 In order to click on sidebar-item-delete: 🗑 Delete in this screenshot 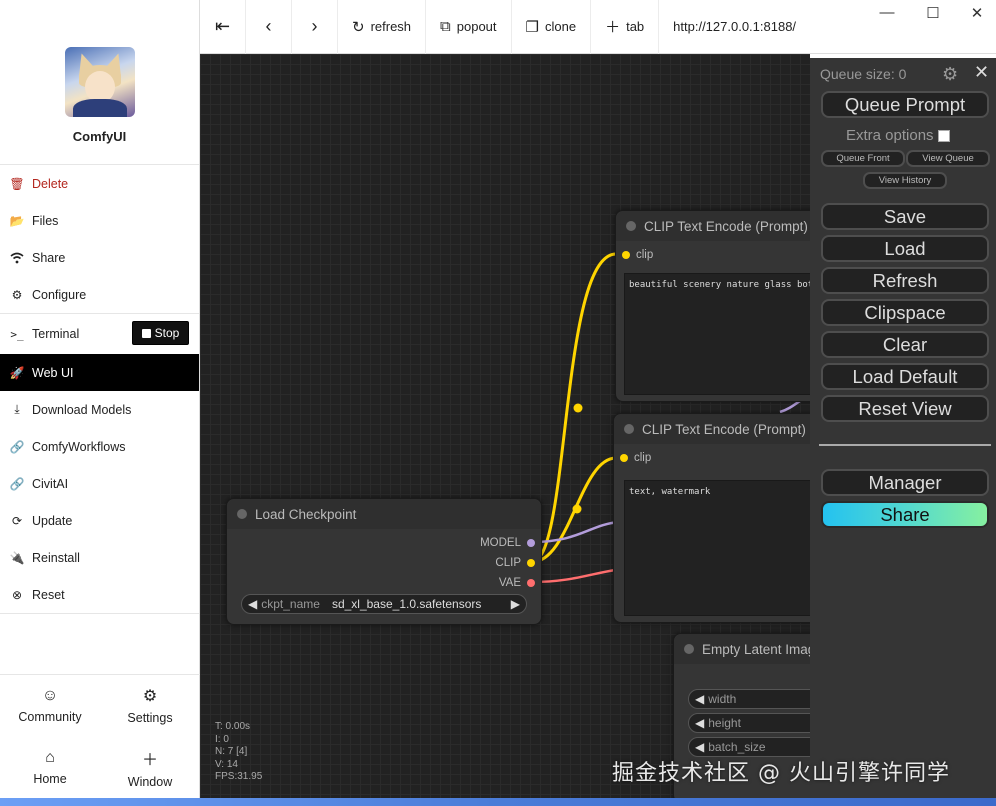, I will do `click(99, 183)`.